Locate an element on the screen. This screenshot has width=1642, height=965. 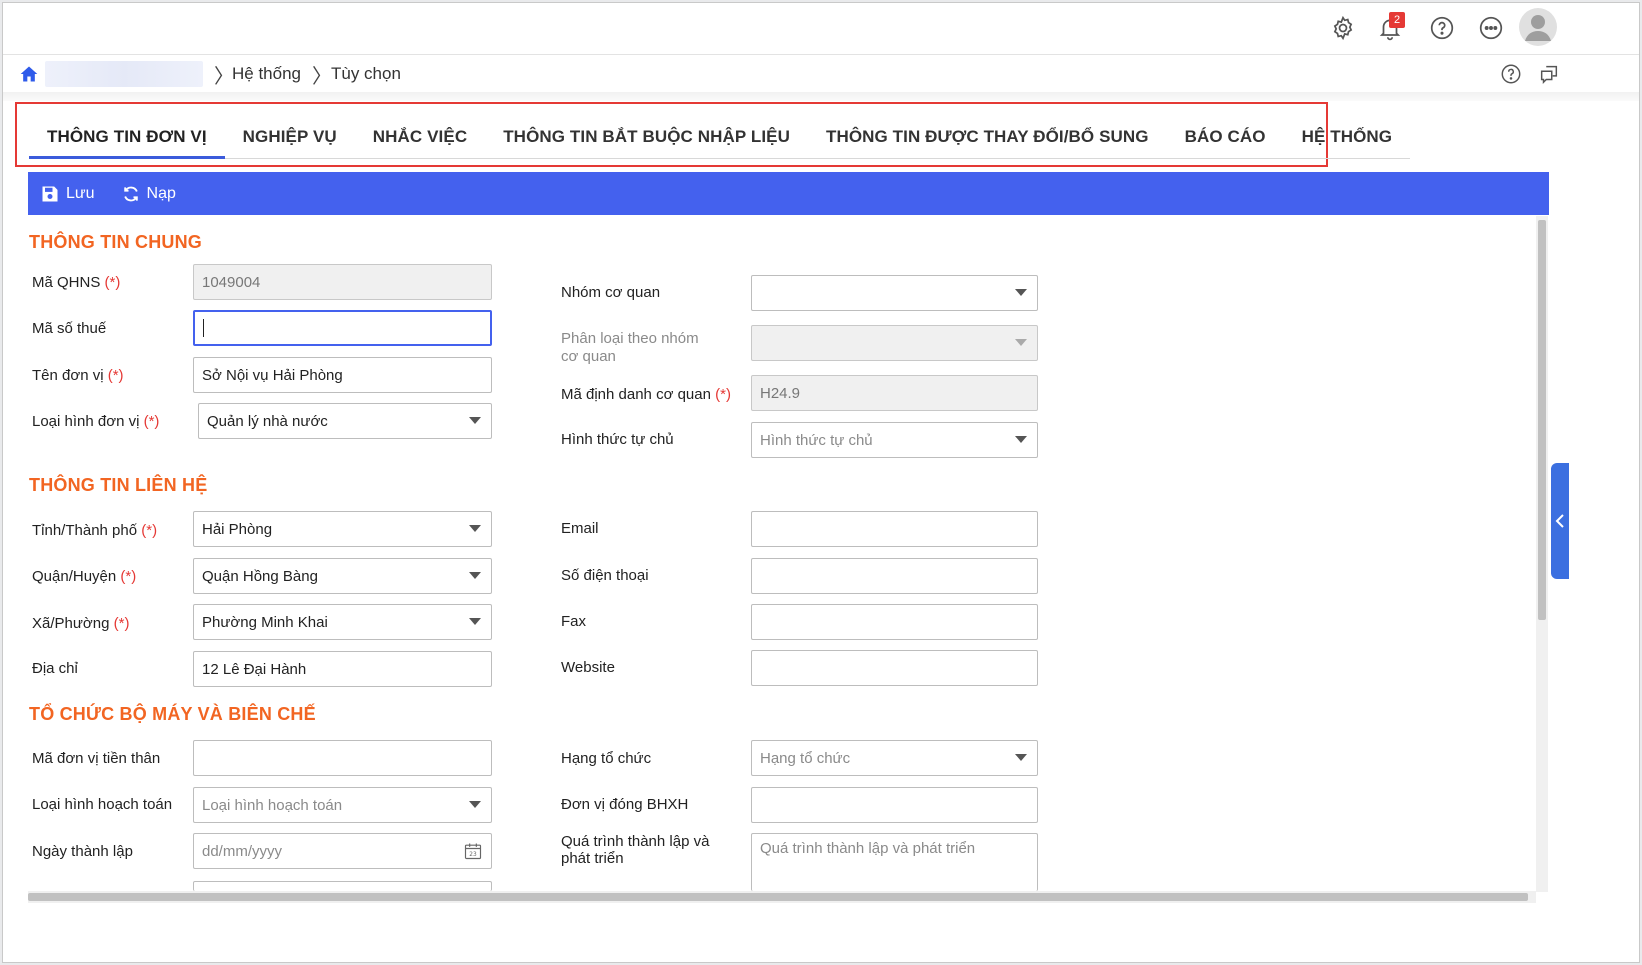
email-input is located at coordinates (894, 529).